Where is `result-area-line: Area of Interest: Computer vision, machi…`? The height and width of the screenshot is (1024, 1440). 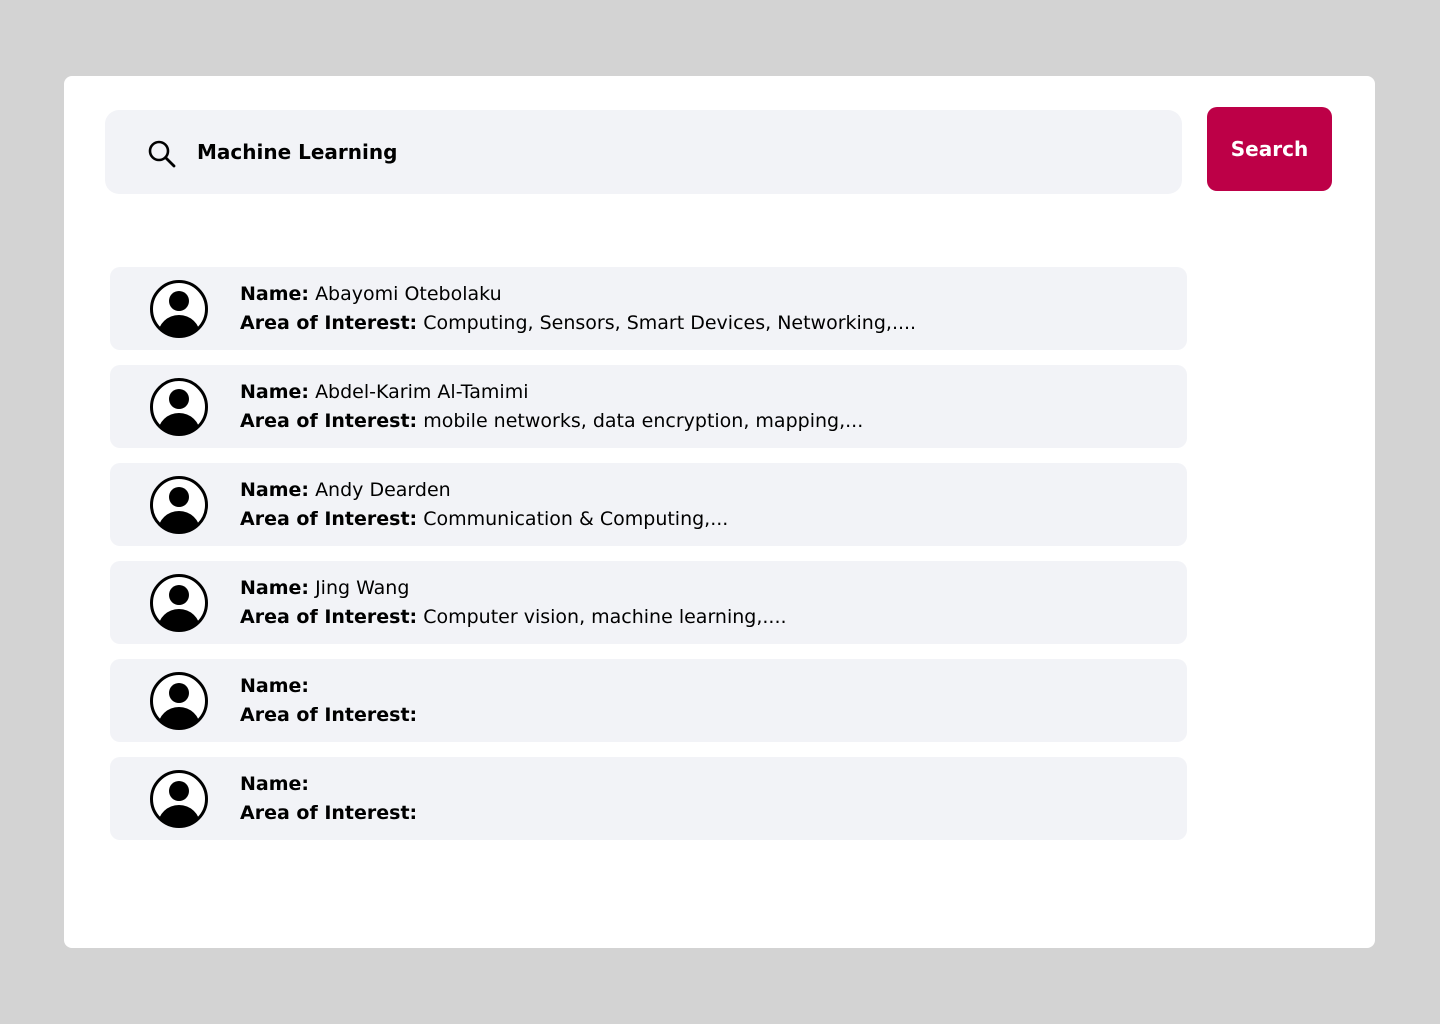
result-area-line: Area of Interest: Computer vision, machi… is located at coordinates (513, 617).